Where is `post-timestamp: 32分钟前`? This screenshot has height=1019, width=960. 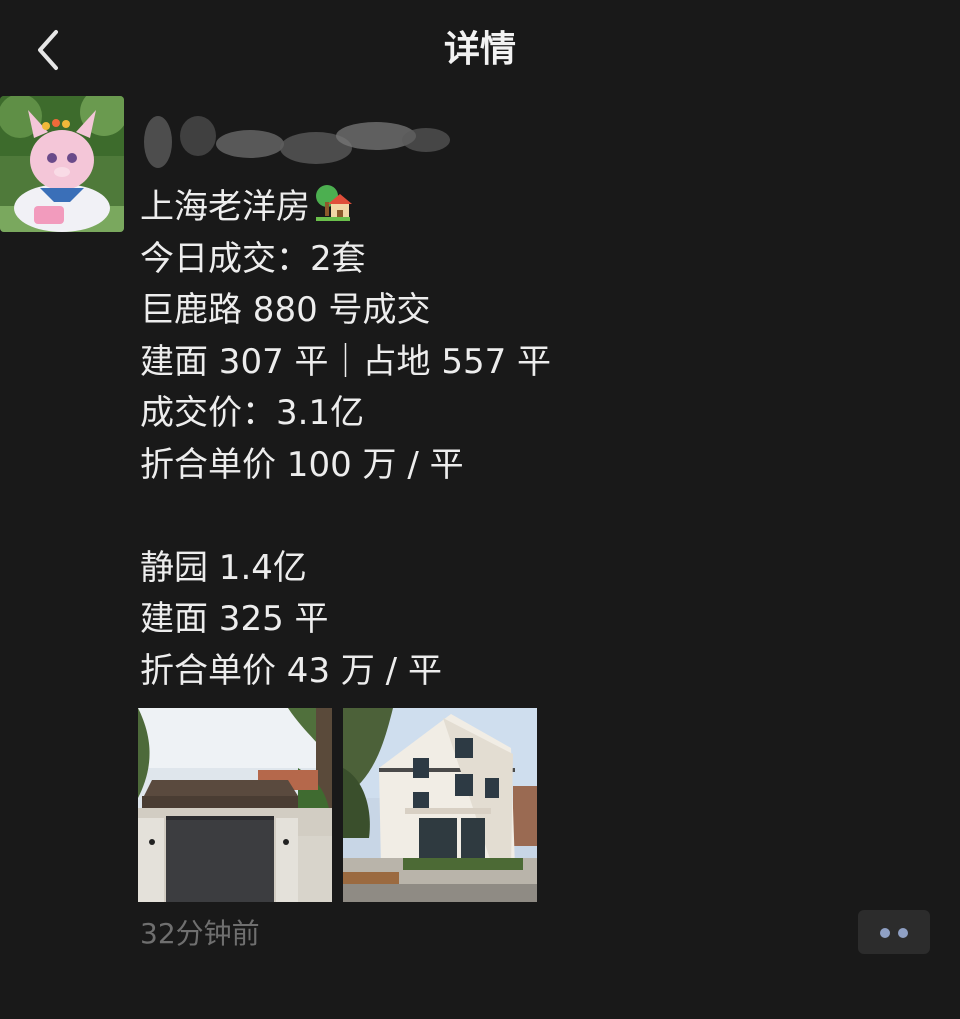 post-timestamp: 32分钟前 is located at coordinates (200, 933).